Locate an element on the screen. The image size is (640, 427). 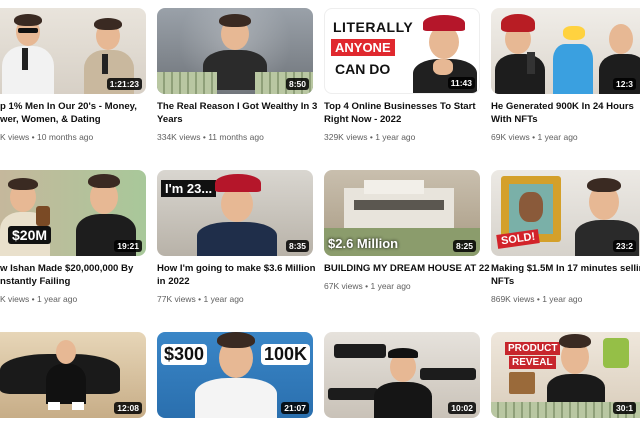
video-thumbnail: I'm 23... 8:35 is located at coordinates (235, 213).